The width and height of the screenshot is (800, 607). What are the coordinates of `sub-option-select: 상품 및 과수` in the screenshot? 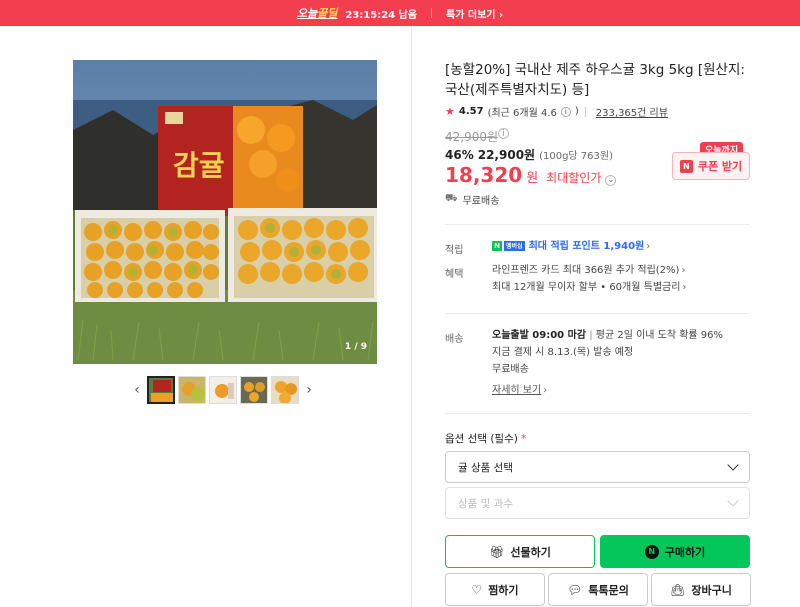 It's located at (597, 503).